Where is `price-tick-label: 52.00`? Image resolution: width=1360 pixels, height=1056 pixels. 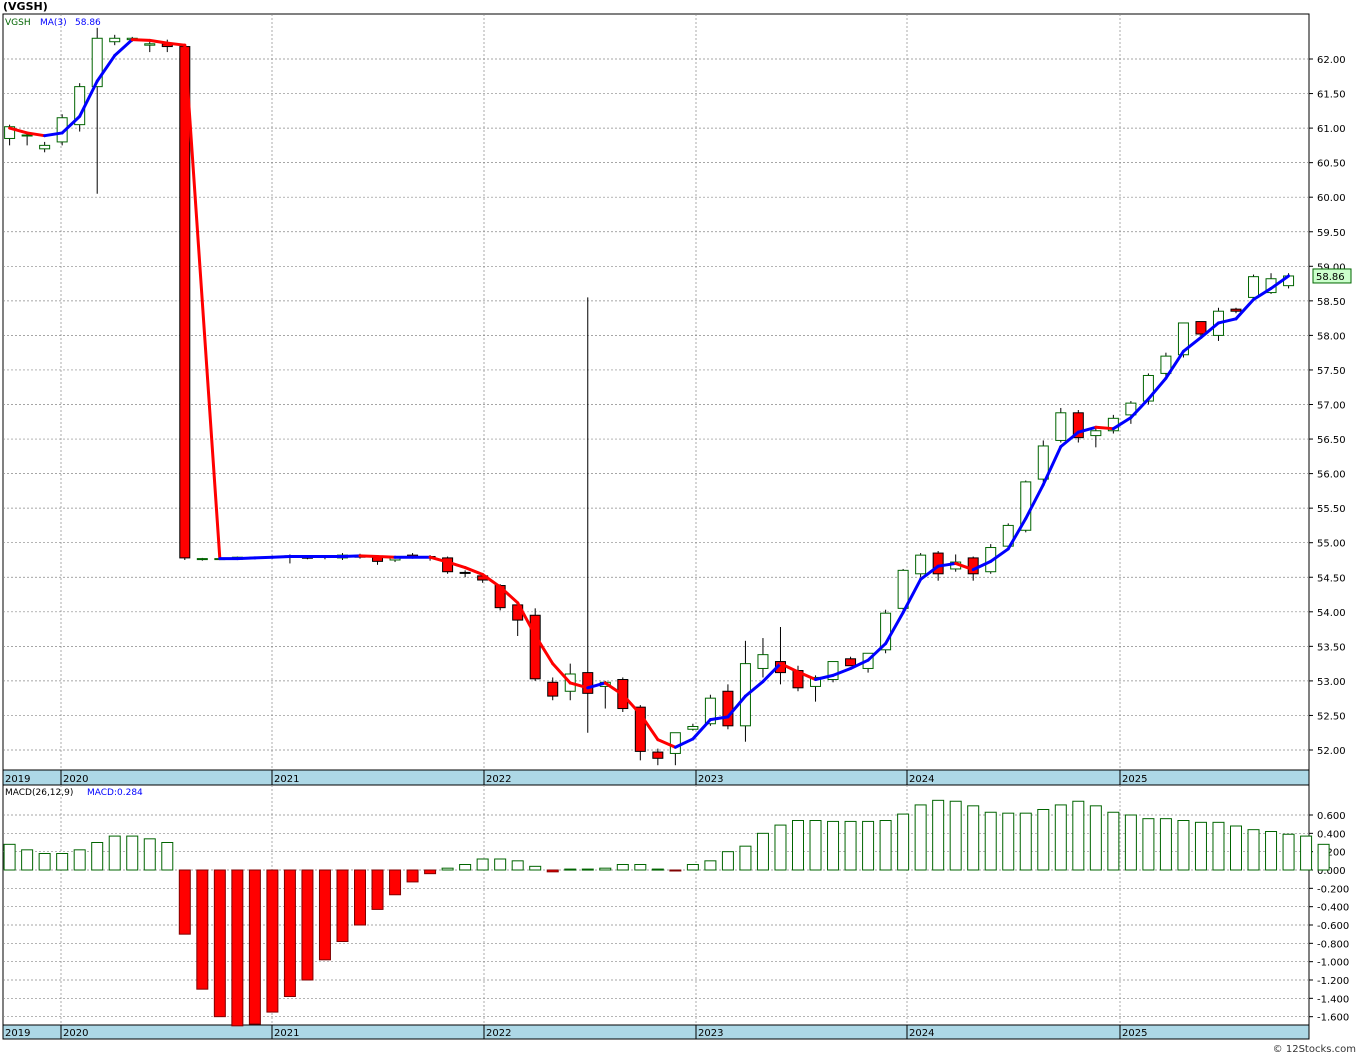
price-tick-label: 52.00 is located at coordinates (1331, 751).